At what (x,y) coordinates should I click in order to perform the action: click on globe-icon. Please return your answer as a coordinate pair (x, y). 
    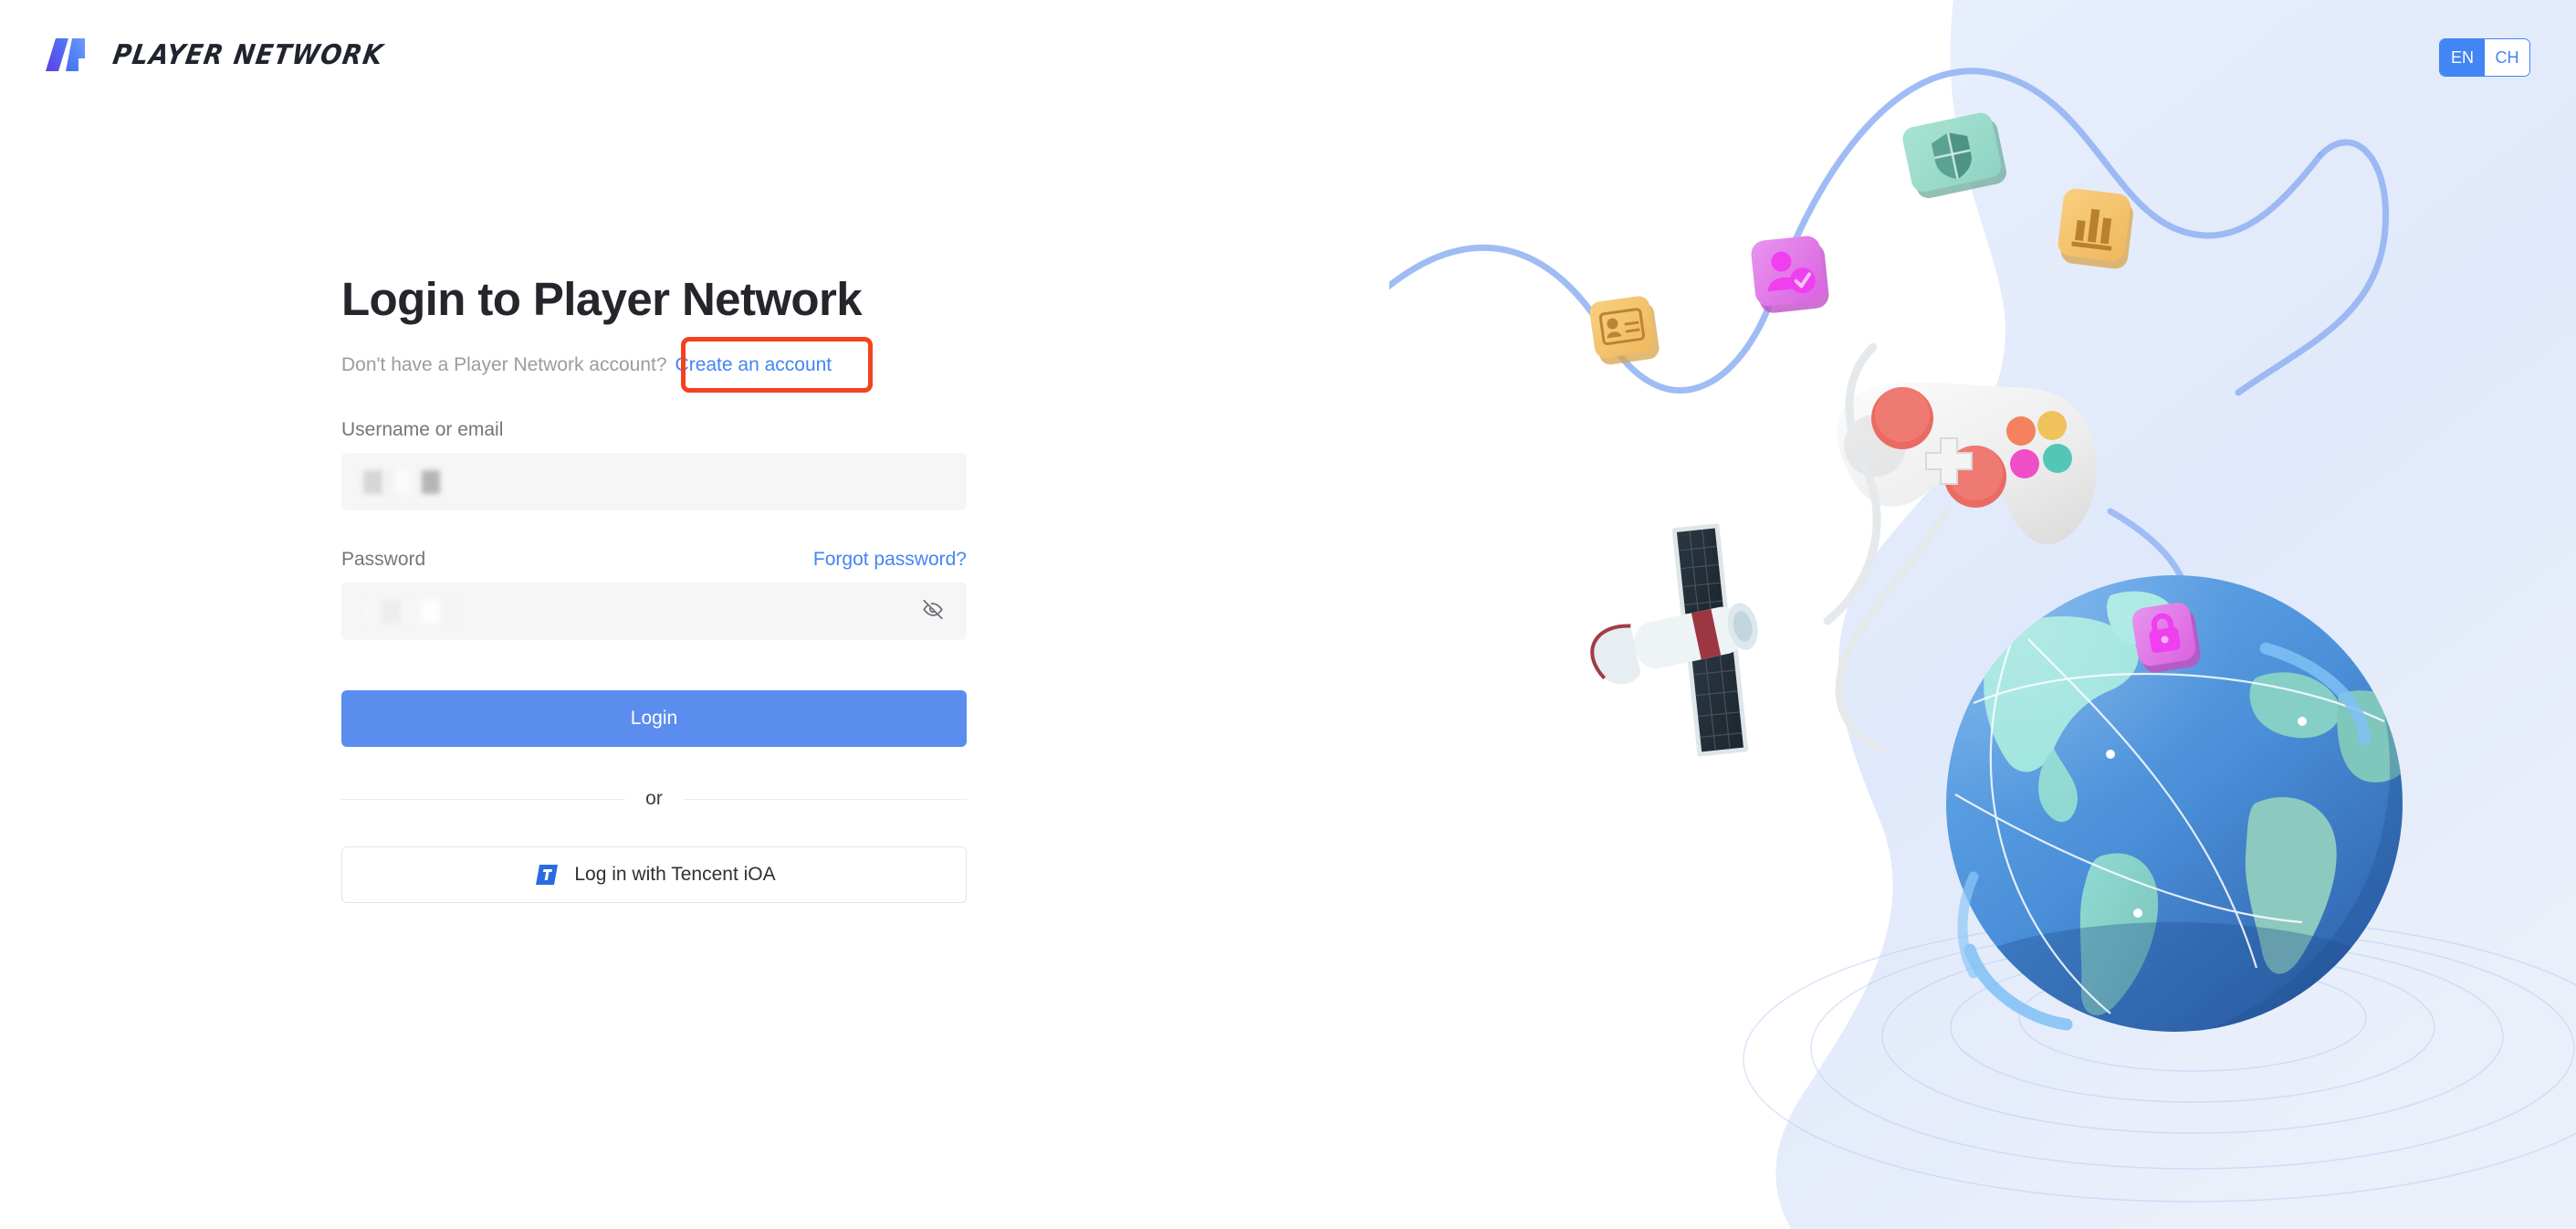
    Looking at the image, I should click on (2175, 803).